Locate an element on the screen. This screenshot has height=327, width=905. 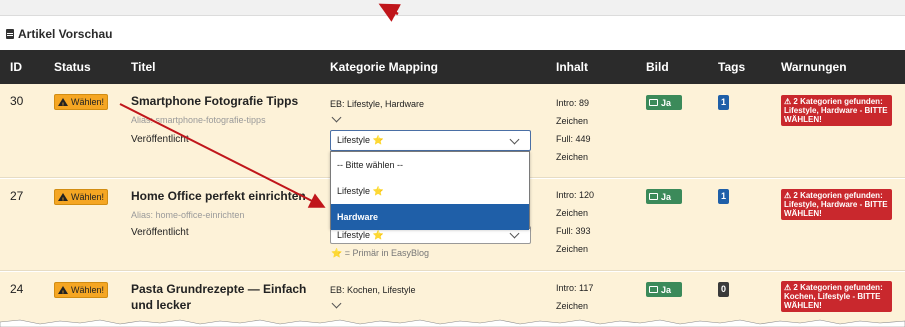
category-dropdown-list: -- Bitte wählen -- Lifestyle ⭐ Hardware is located at coordinates (430, 190).